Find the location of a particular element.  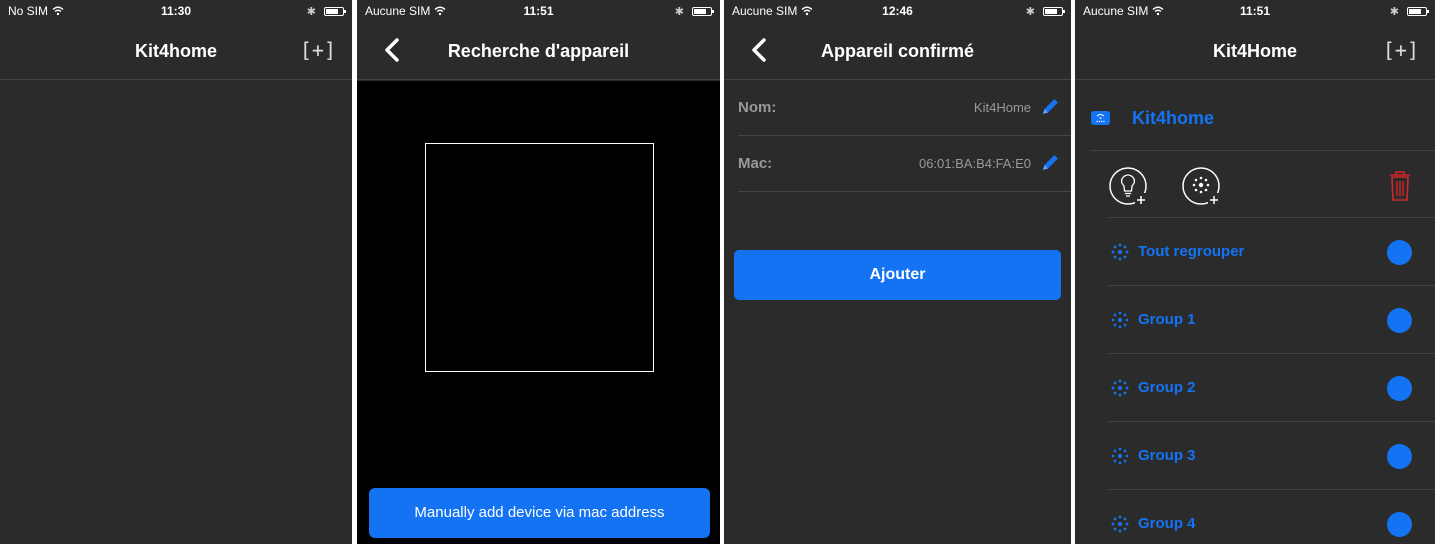

device-controller-icon is located at coordinates (1100, 118).